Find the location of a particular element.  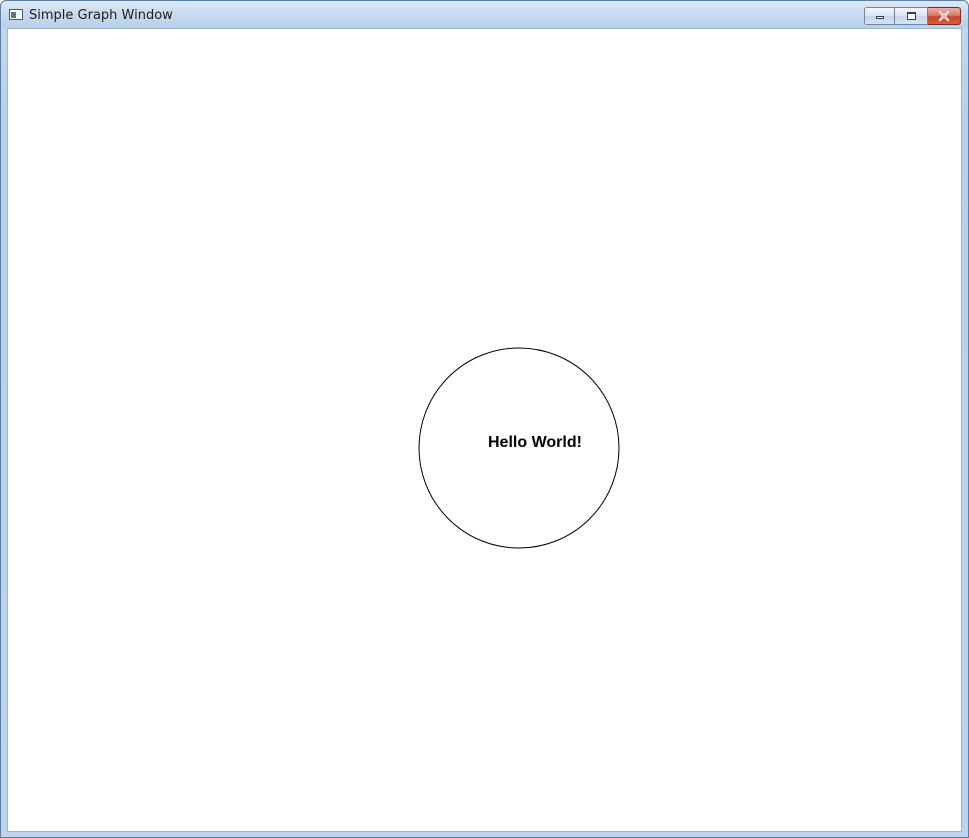

maximize-button is located at coordinates (911, 16).